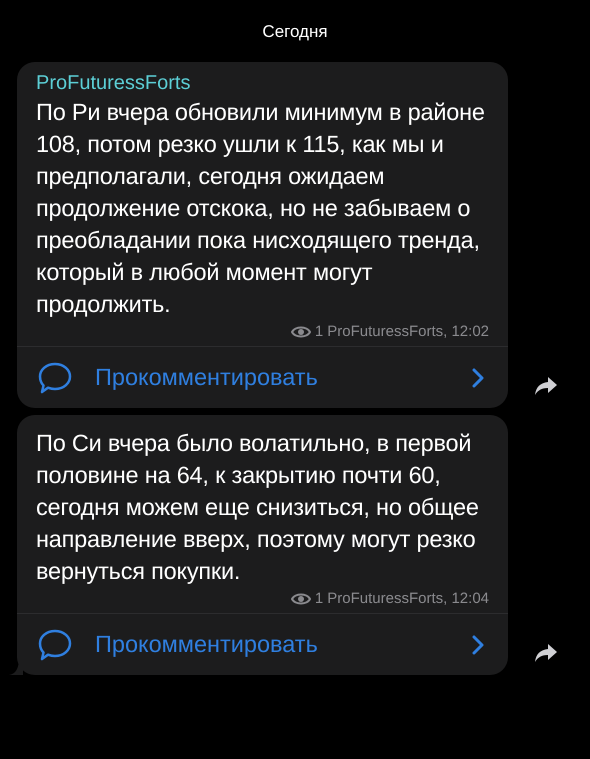 The width and height of the screenshot is (590, 759). What do you see at coordinates (408, 332) in the screenshot?
I see `signature-time: ProFuturessForts, 12:02` at bounding box center [408, 332].